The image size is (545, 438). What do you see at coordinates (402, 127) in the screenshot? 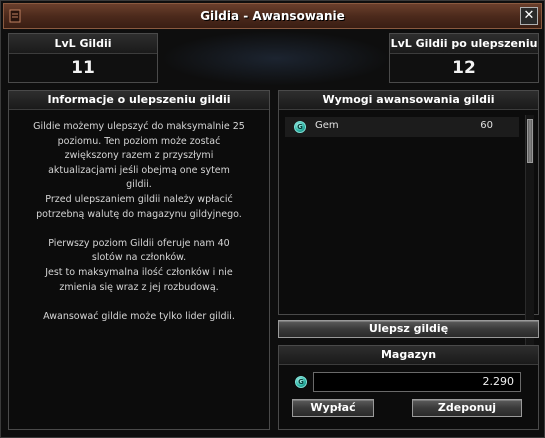
I see `requirement-row: G Gem 60` at bounding box center [402, 127].